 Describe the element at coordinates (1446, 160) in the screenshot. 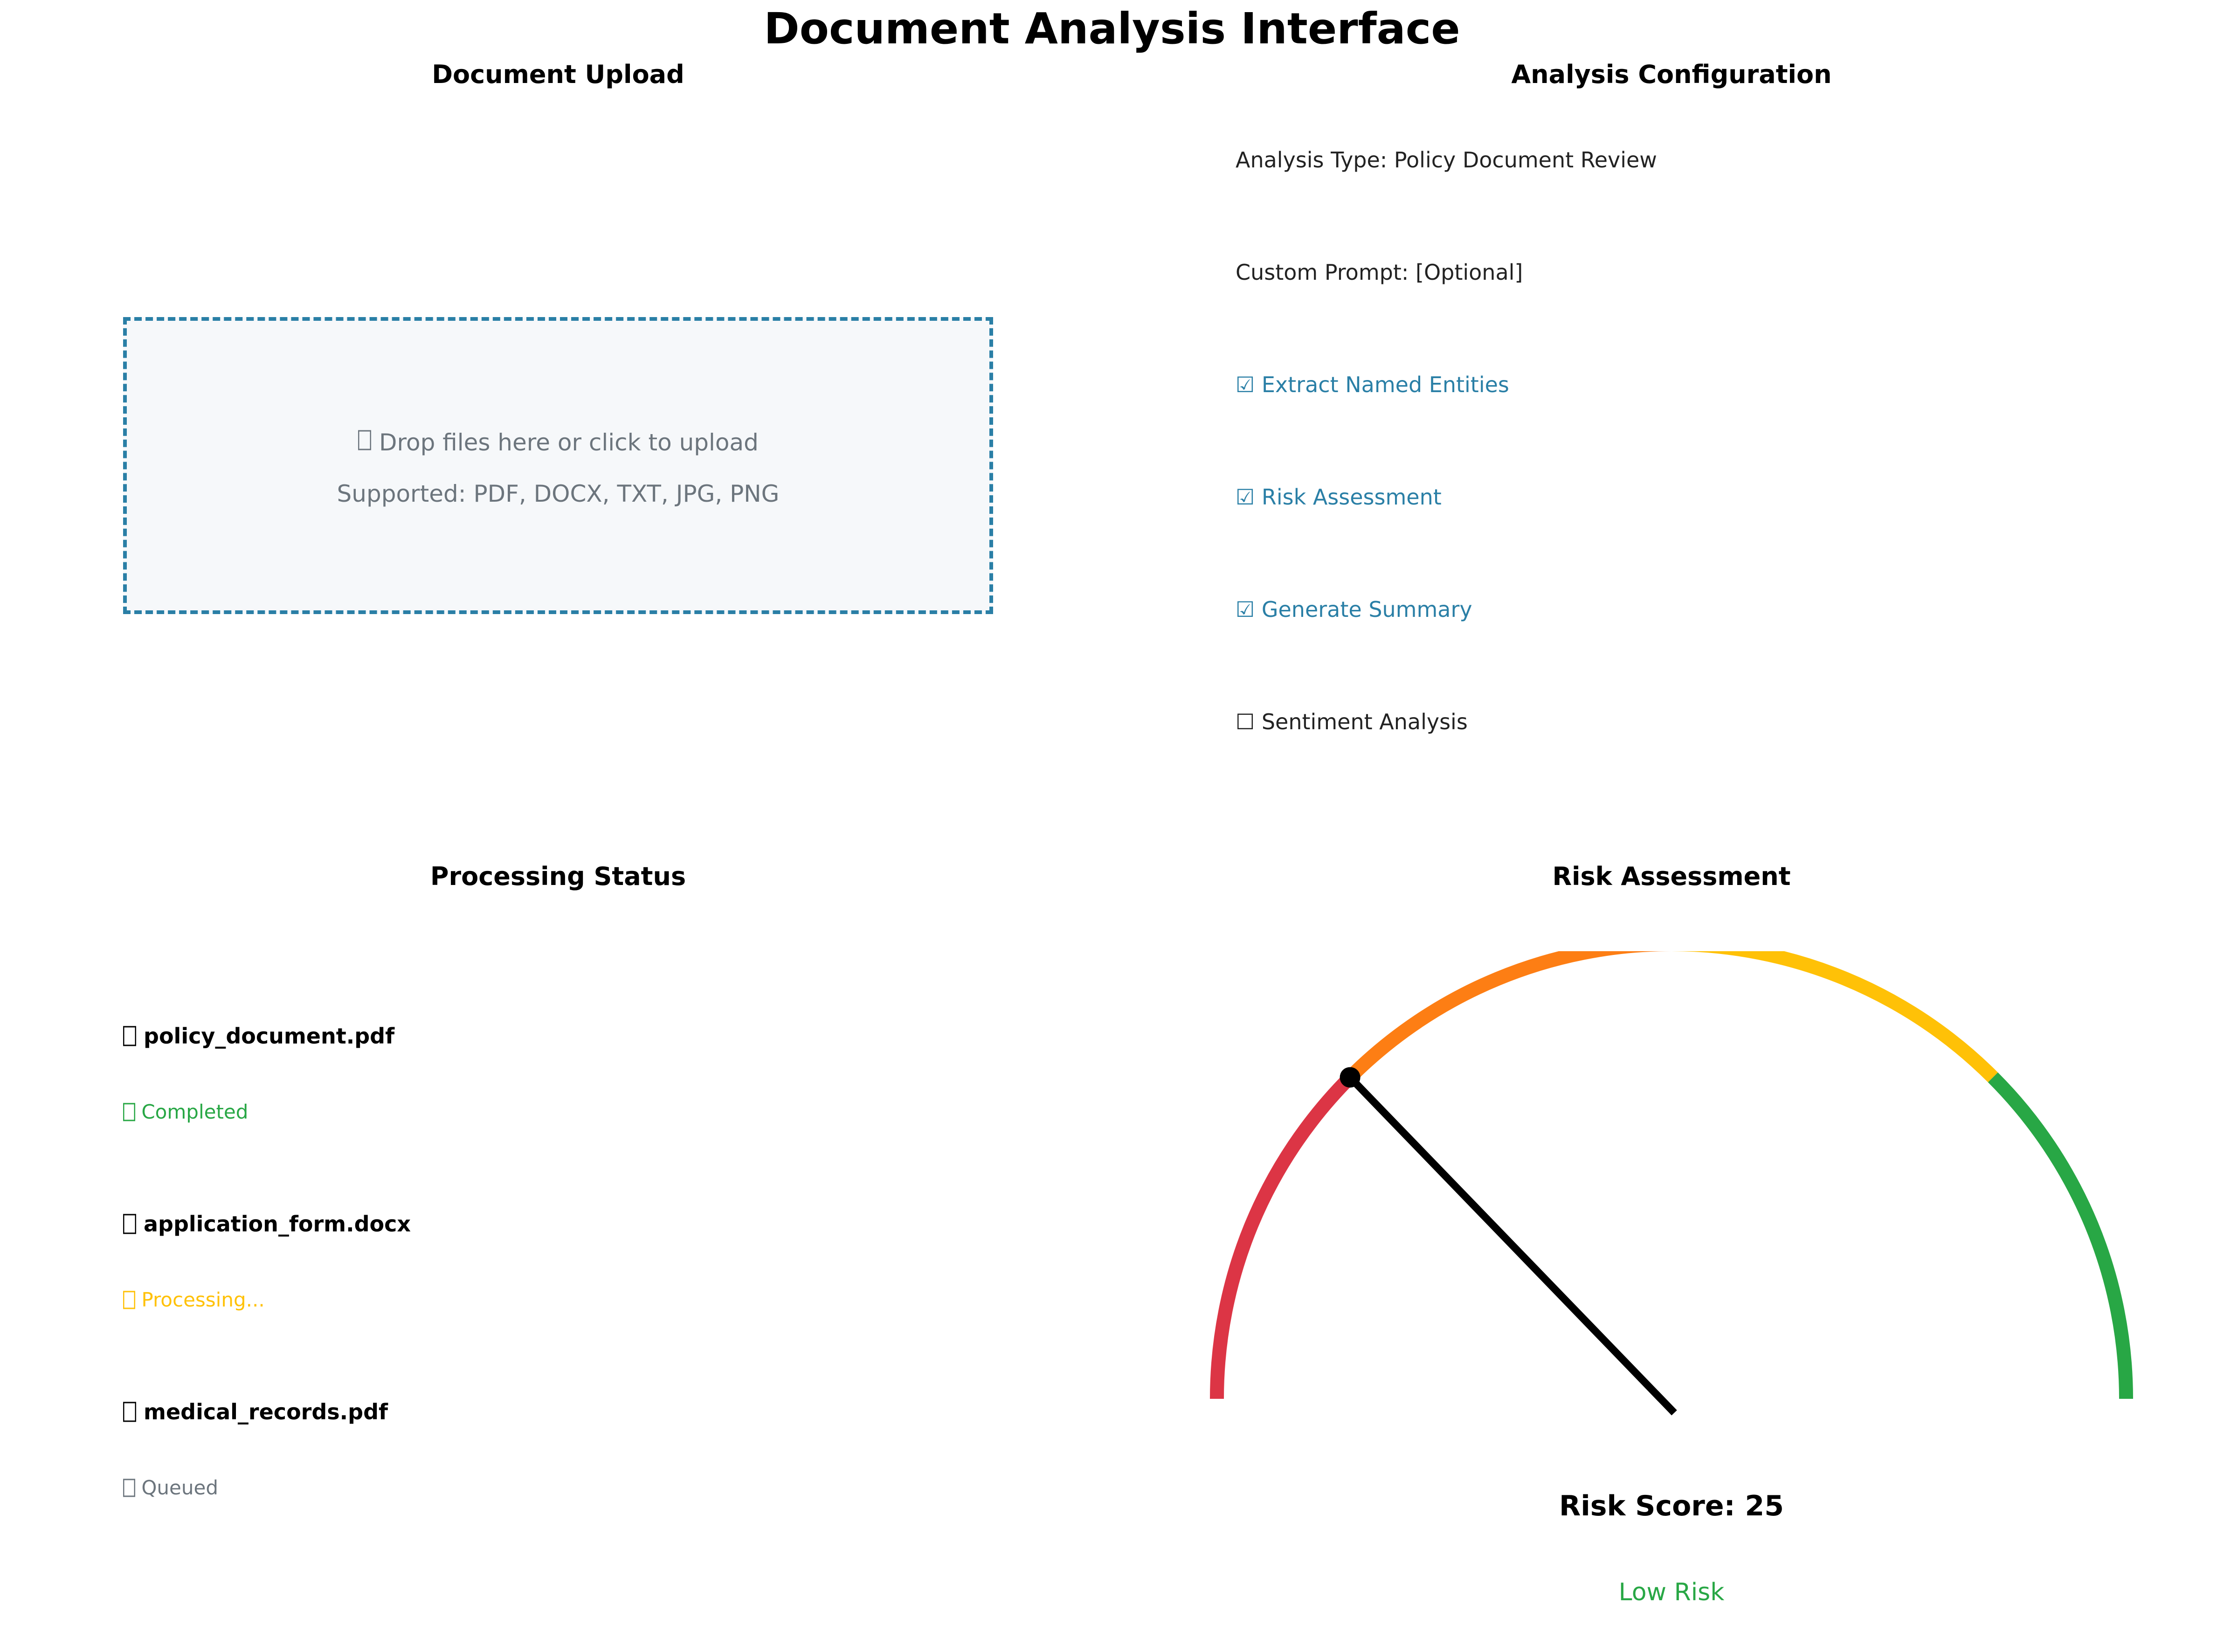

I see `analysis-type-select: Analysis Type: Policy Document Review` at that location.